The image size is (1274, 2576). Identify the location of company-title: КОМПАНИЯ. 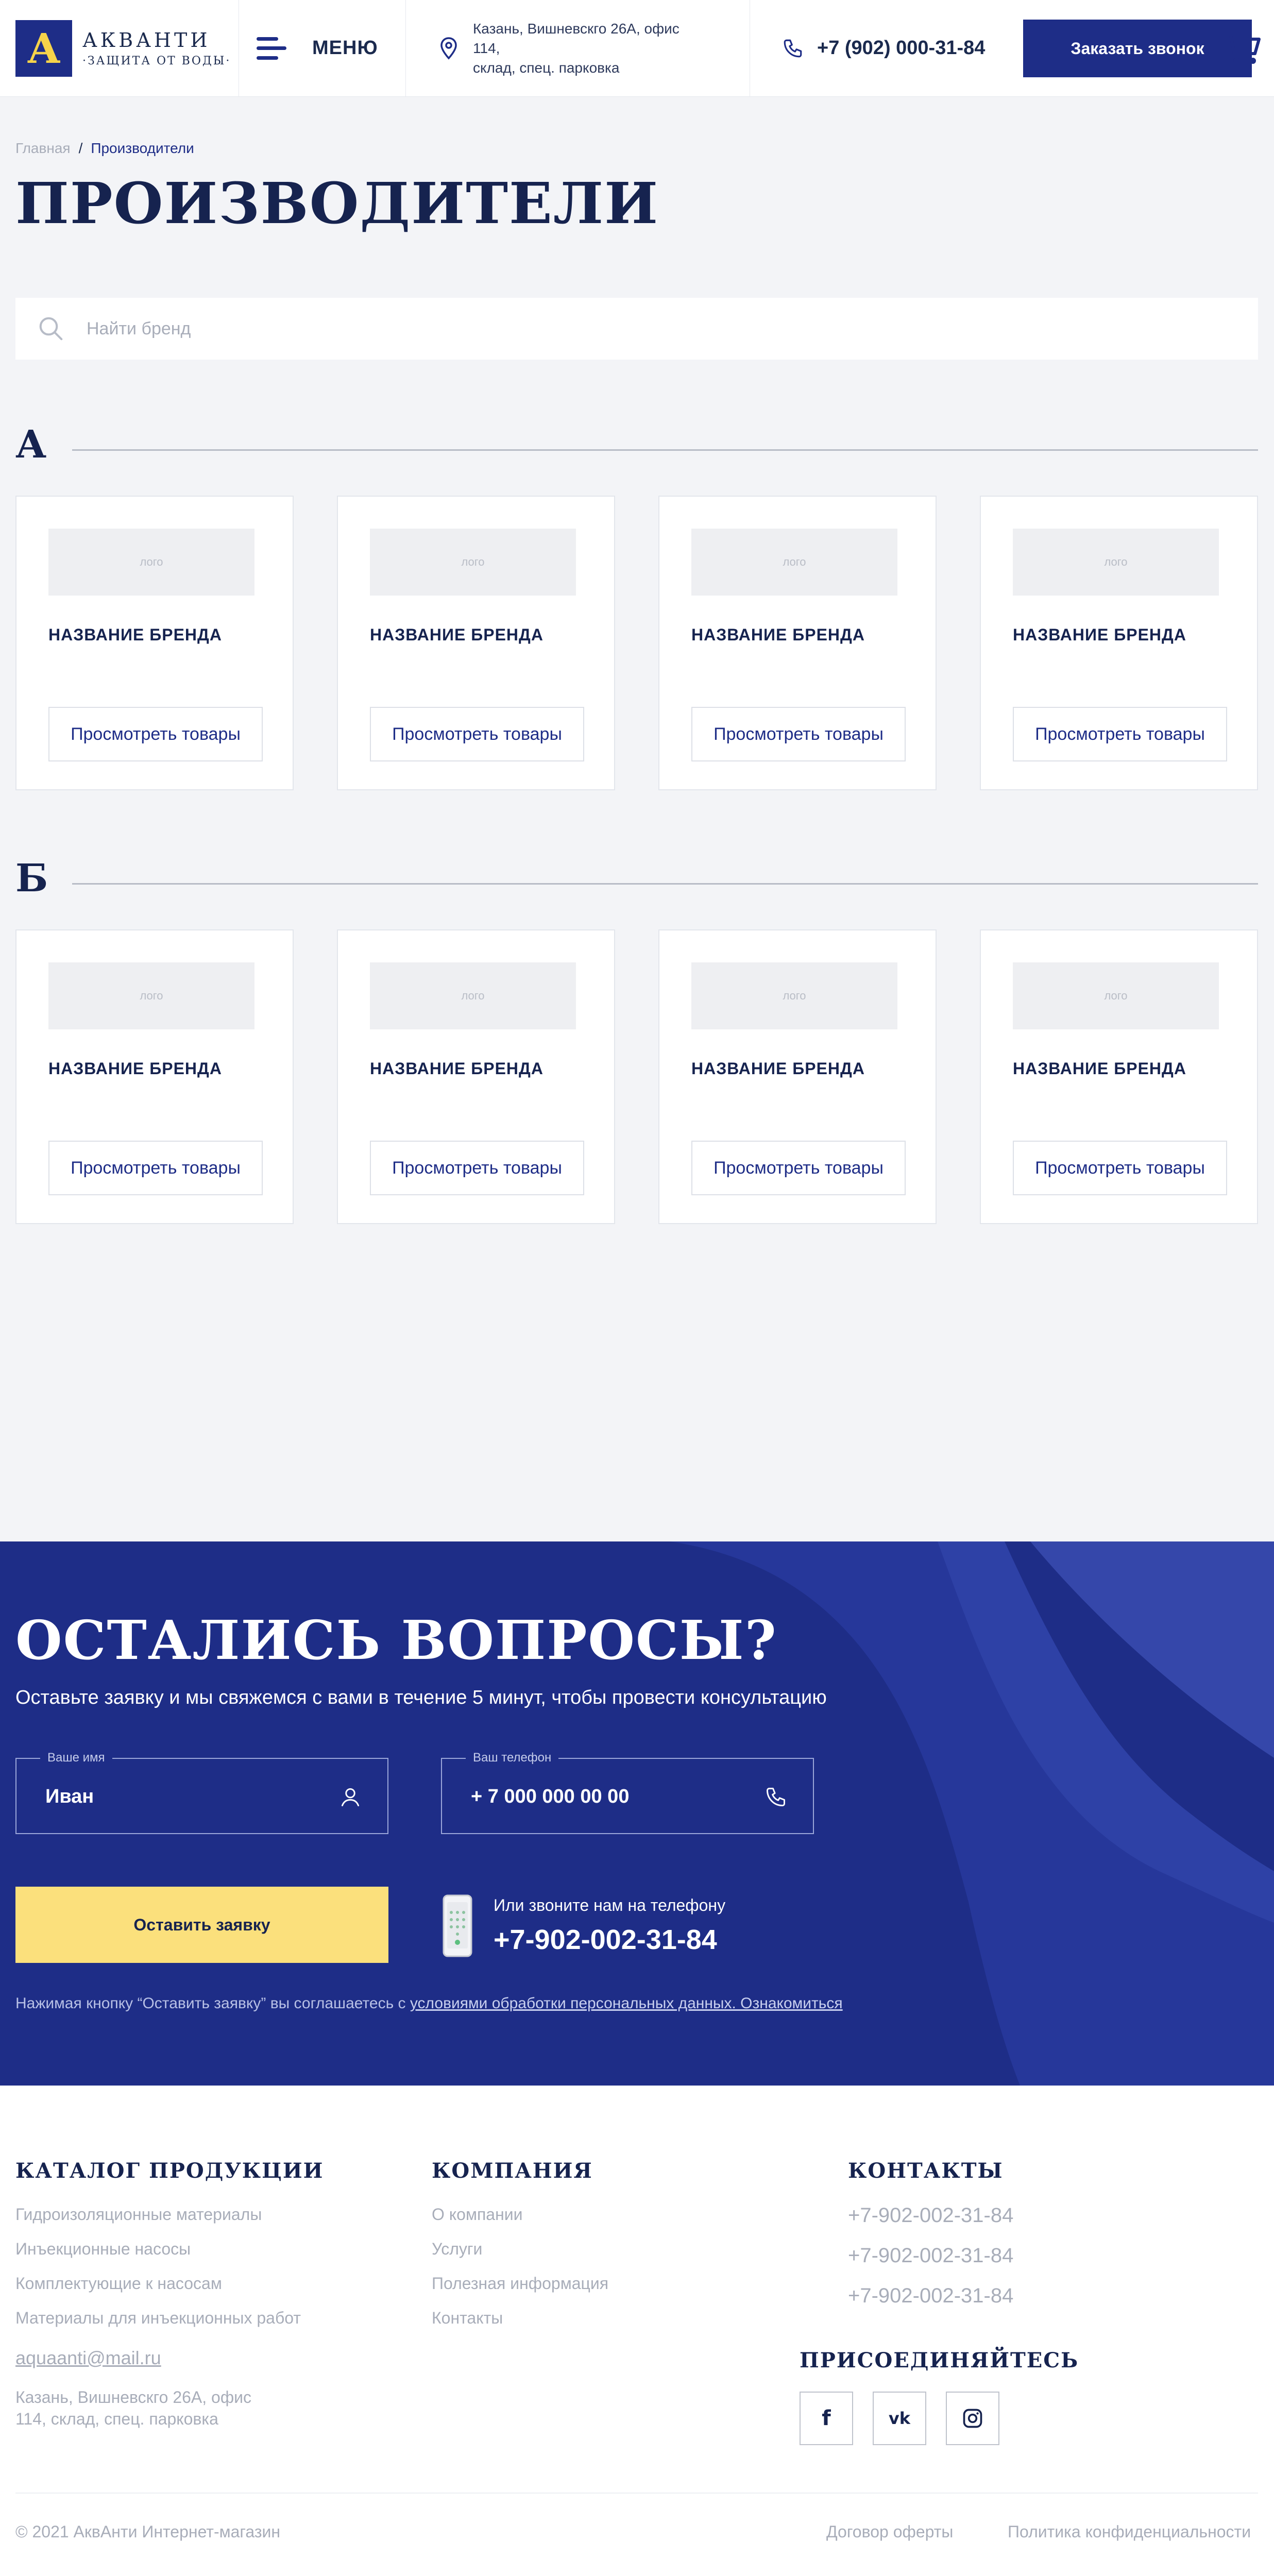
(512, 2171).